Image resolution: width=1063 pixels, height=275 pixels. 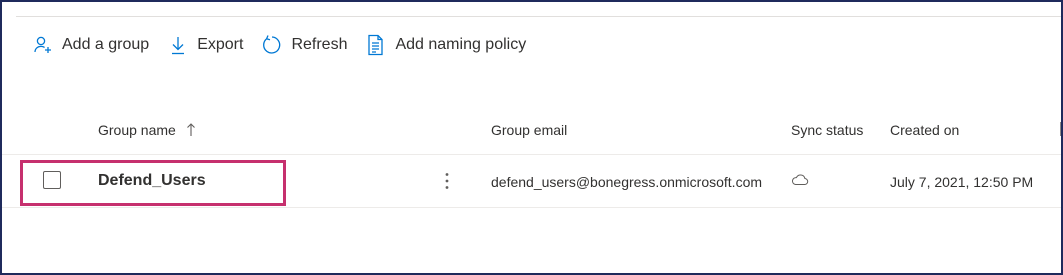 I want to click on refresh-button: Refresh, so click(x=304, y=45).